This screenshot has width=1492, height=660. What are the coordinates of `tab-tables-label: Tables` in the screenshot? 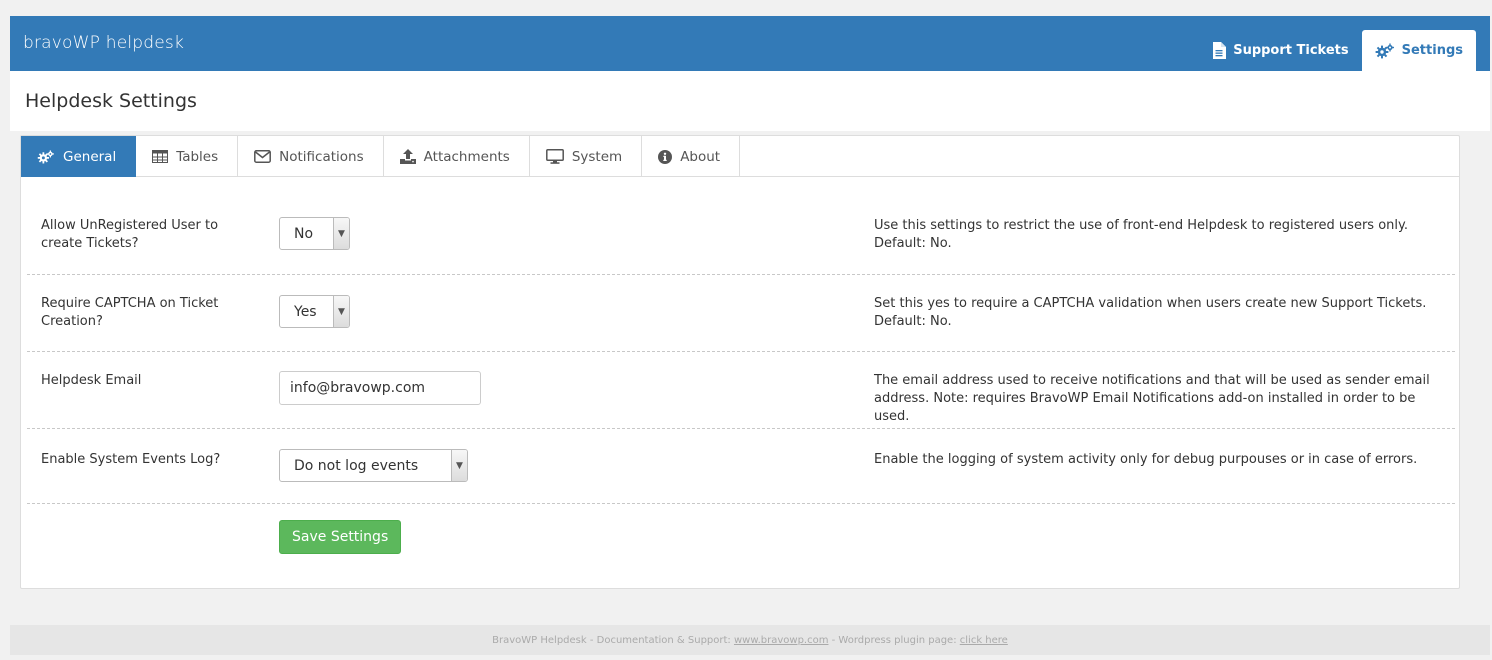 It's located at (197, 156).